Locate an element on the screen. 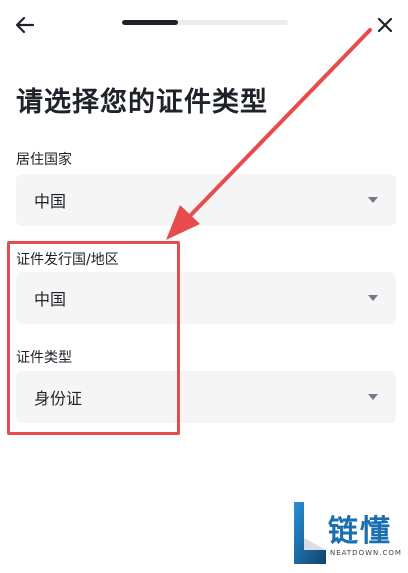  close-button is located at coordinates (385, 25).